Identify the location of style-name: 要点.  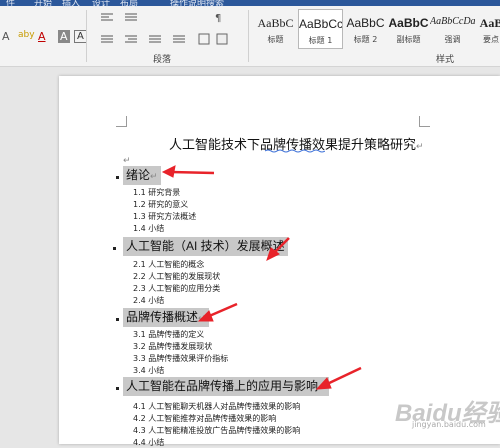
(491, 39).